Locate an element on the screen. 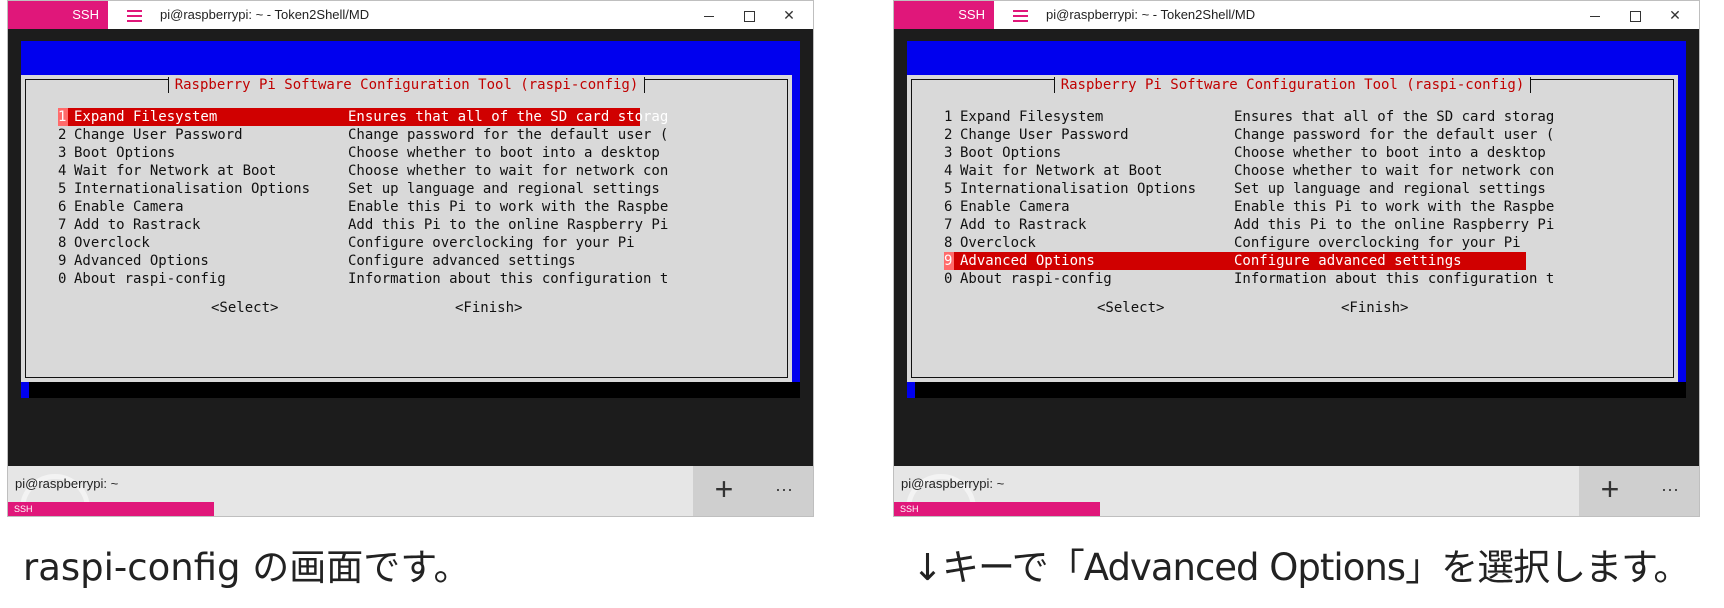 This screenshot has width=1724, height=608. menu-item-description: Ensures that all of the SD card storag is located at coordinates (1394, 117).